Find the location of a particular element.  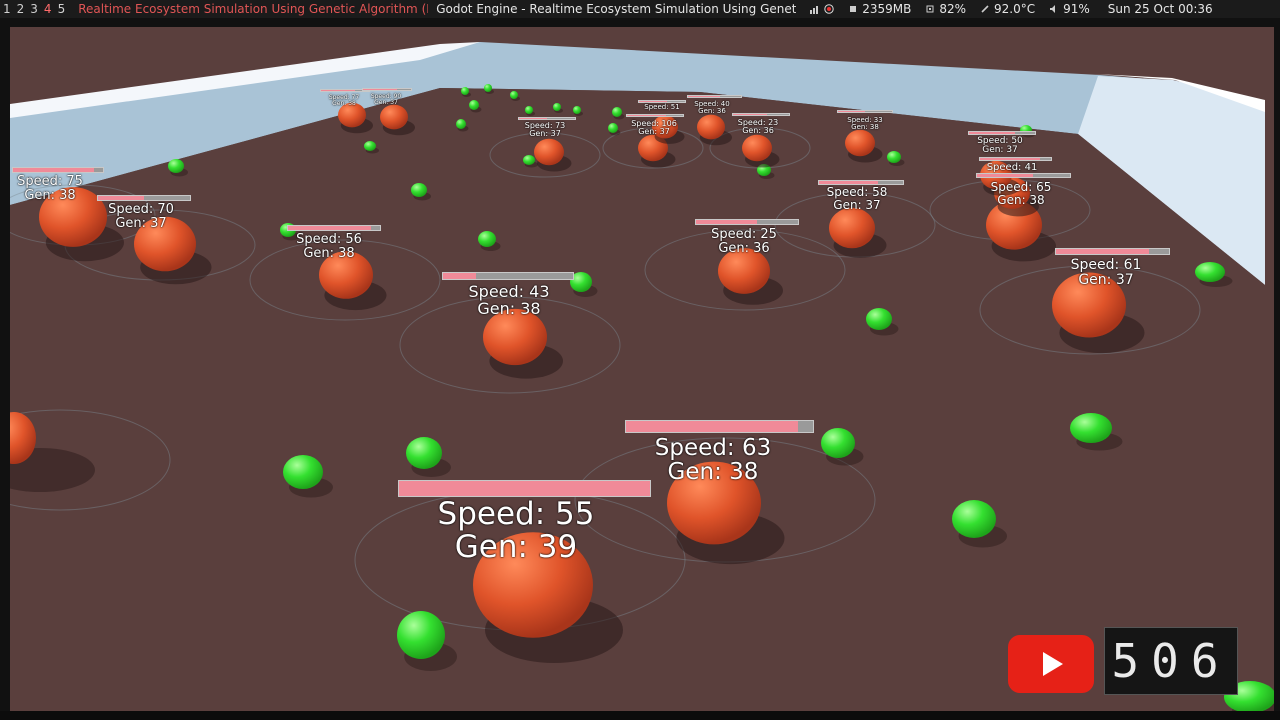

creature-label: Speed: 75 Gen: 38 is located at coordinates (53, 188).